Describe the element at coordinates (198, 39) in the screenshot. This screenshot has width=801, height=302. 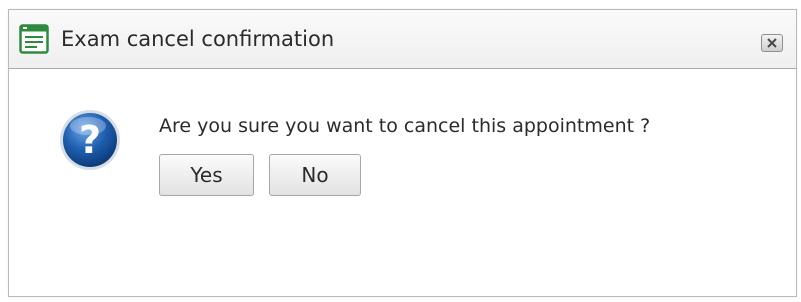
I see `dialog-title: Exam cancel confirmation` at that location.